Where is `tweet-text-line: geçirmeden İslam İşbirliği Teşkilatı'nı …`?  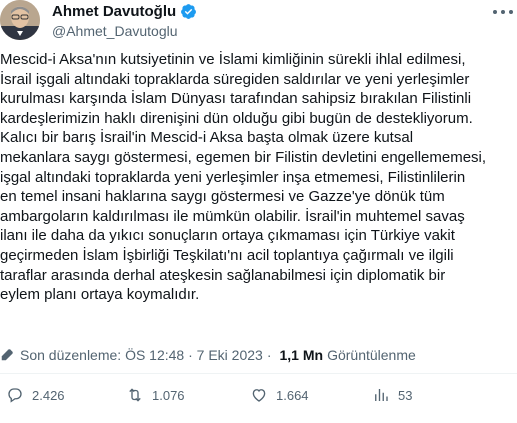
tweet-text-line: geçirmeden İslam İşbirliği Teşkilatı'nı … is located at coordinates (227, 255).